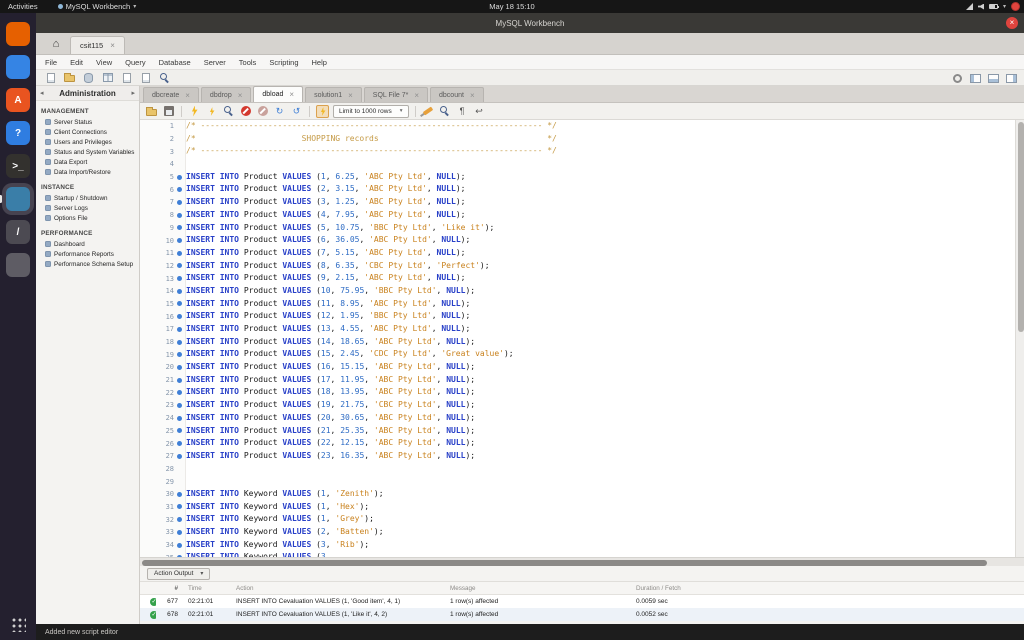  Describe the element at coordinates (248, 62) in the screenshot. I see `menu-tools: Tools` at that location.